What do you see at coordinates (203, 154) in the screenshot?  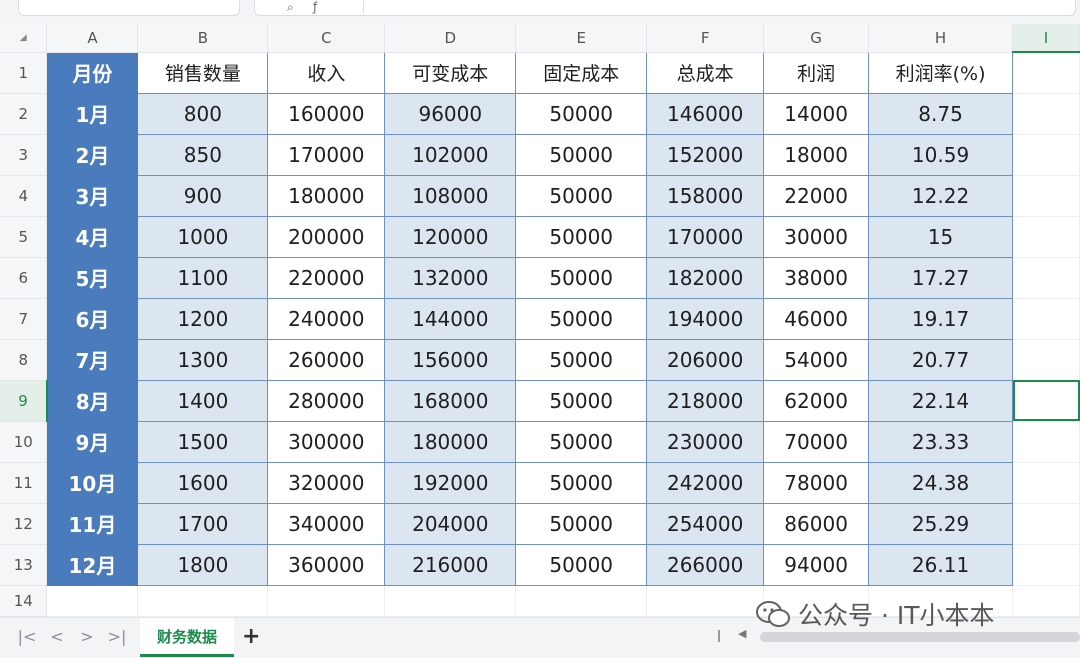 I see `cell-sales-qty: 850` at bounding box center [203, 154].